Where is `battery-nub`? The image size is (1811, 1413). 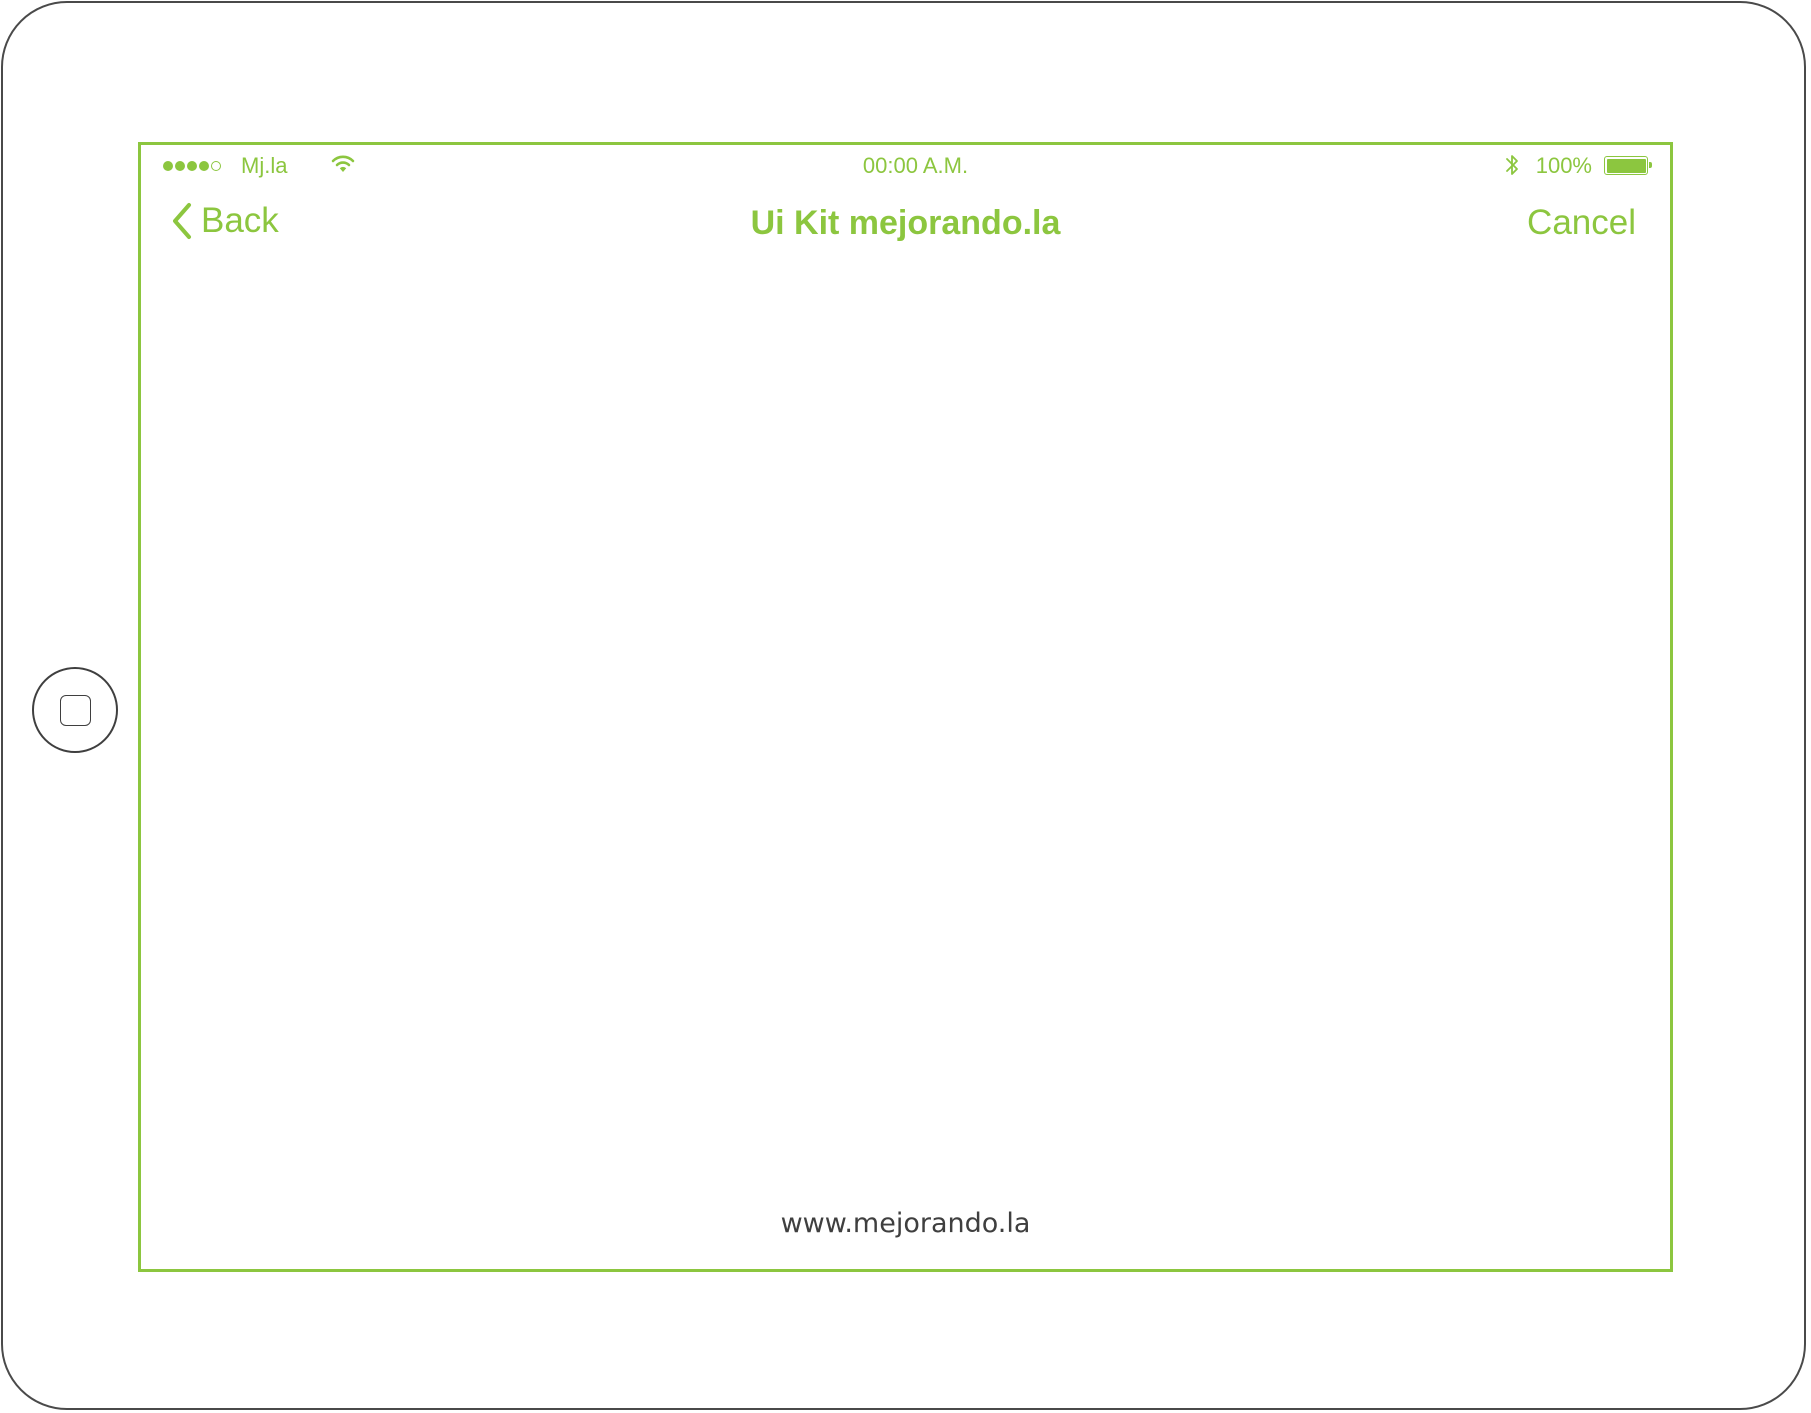 battery-nub is located at coordinates (1650, 165).